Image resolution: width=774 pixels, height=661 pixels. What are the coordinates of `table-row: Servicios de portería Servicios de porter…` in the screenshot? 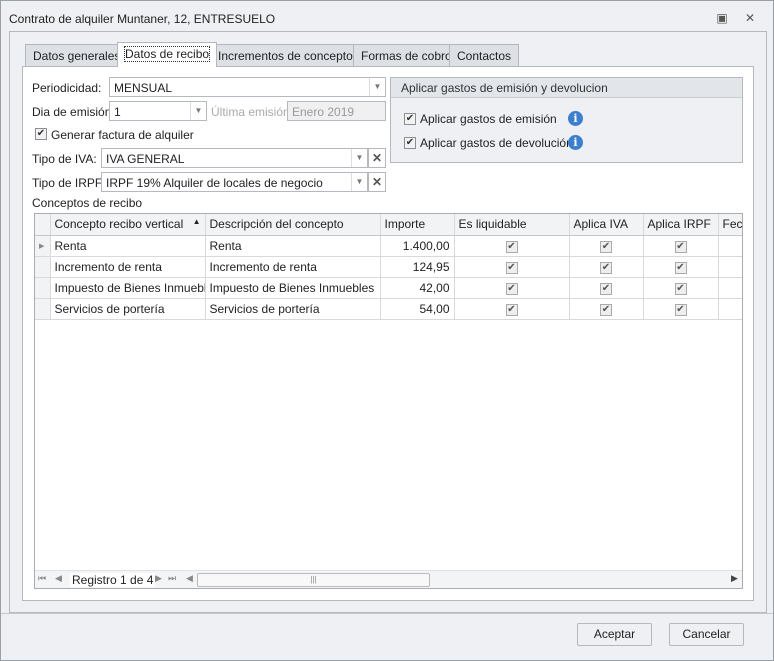 It's located at (388, 309).